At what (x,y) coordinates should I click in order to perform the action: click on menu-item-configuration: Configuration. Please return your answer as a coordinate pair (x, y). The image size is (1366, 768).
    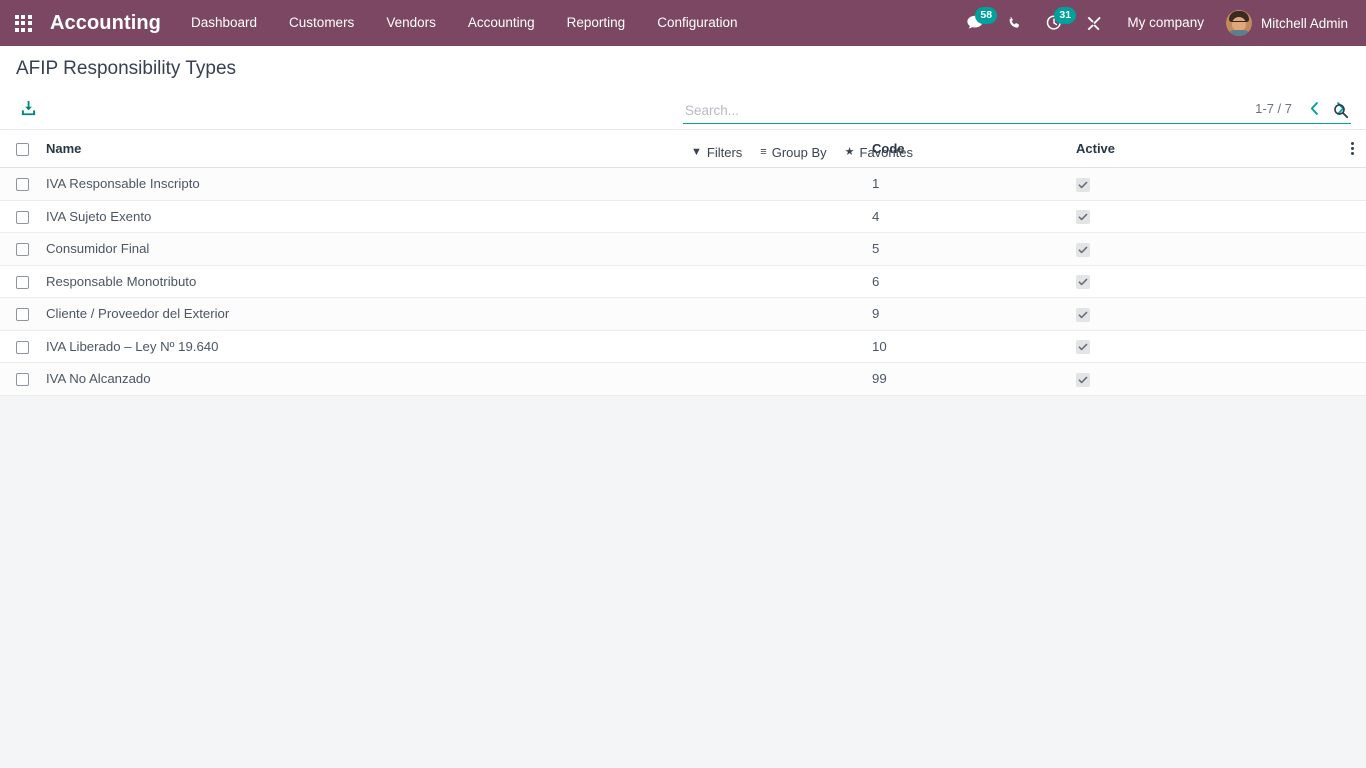
    Looking at the image, I should click on (697, 23).